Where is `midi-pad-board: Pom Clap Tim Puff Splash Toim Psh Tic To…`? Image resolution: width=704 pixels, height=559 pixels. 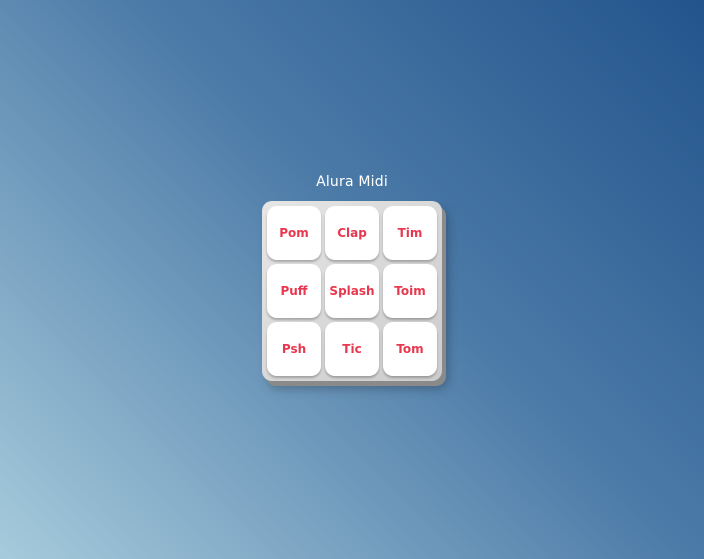 midi-pad-board: Pom Clap Tim Puff Splash Toim Psh Tic To… is located at coordinates (352, 291).